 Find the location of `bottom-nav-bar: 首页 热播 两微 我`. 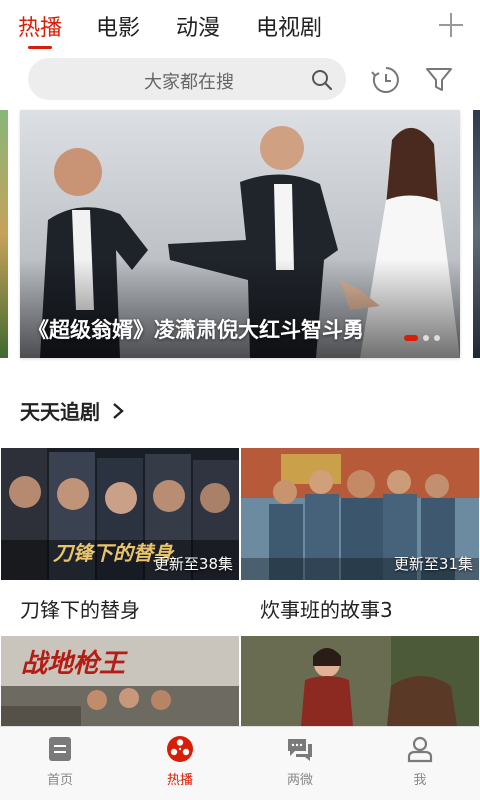

bottom-nav-bar: 首页 热播 两微 我 is located at coordinates (240, 763).